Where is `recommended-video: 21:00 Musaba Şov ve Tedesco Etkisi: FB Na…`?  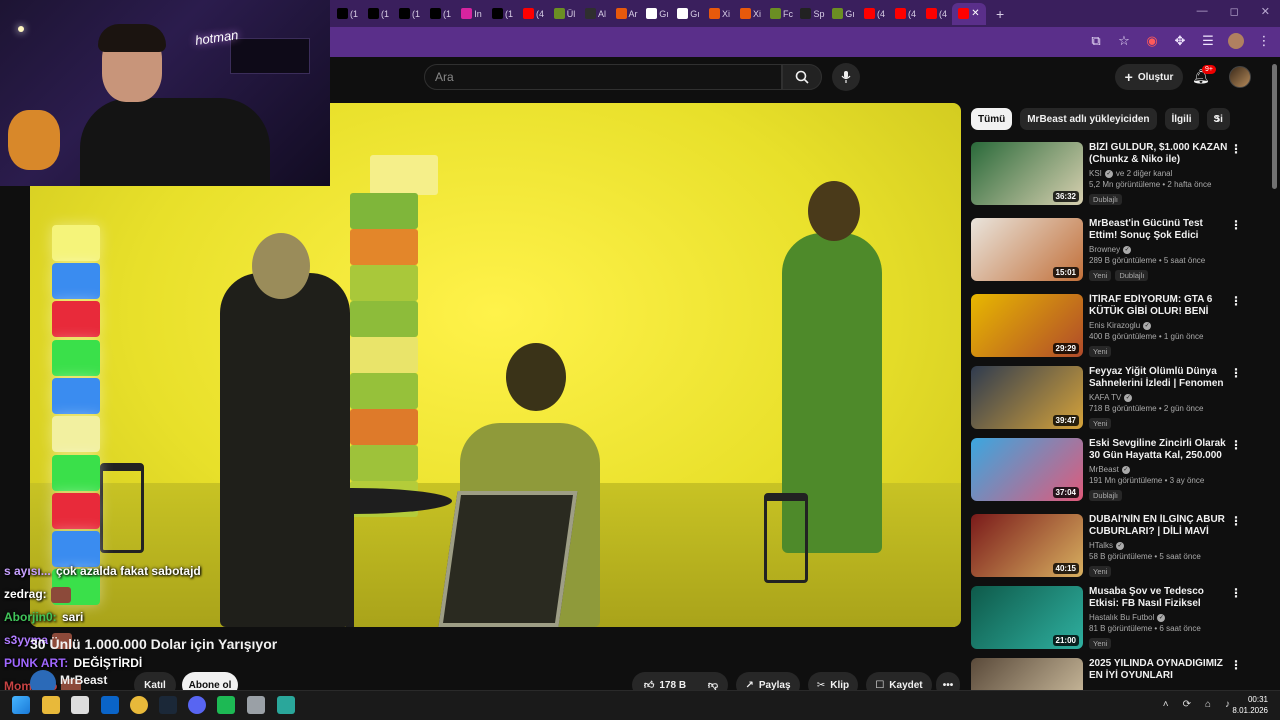 recommended-video: 21:00 Musaba Şov ve Tedesco Etkisi: FB Na… is located at coordinates (1116, 619).